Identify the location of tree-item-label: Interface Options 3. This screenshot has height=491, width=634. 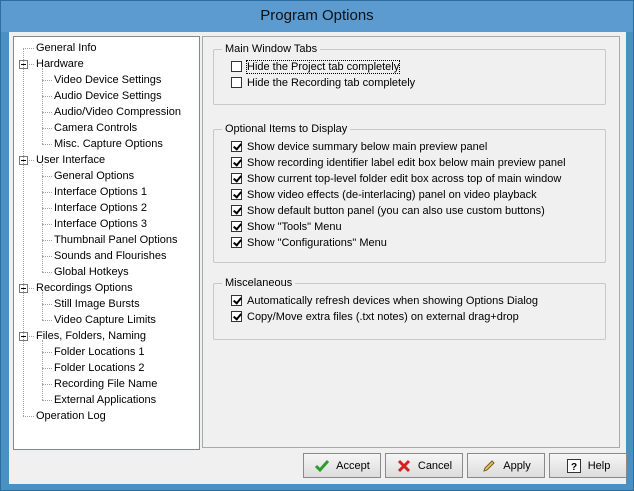
(100, 224).